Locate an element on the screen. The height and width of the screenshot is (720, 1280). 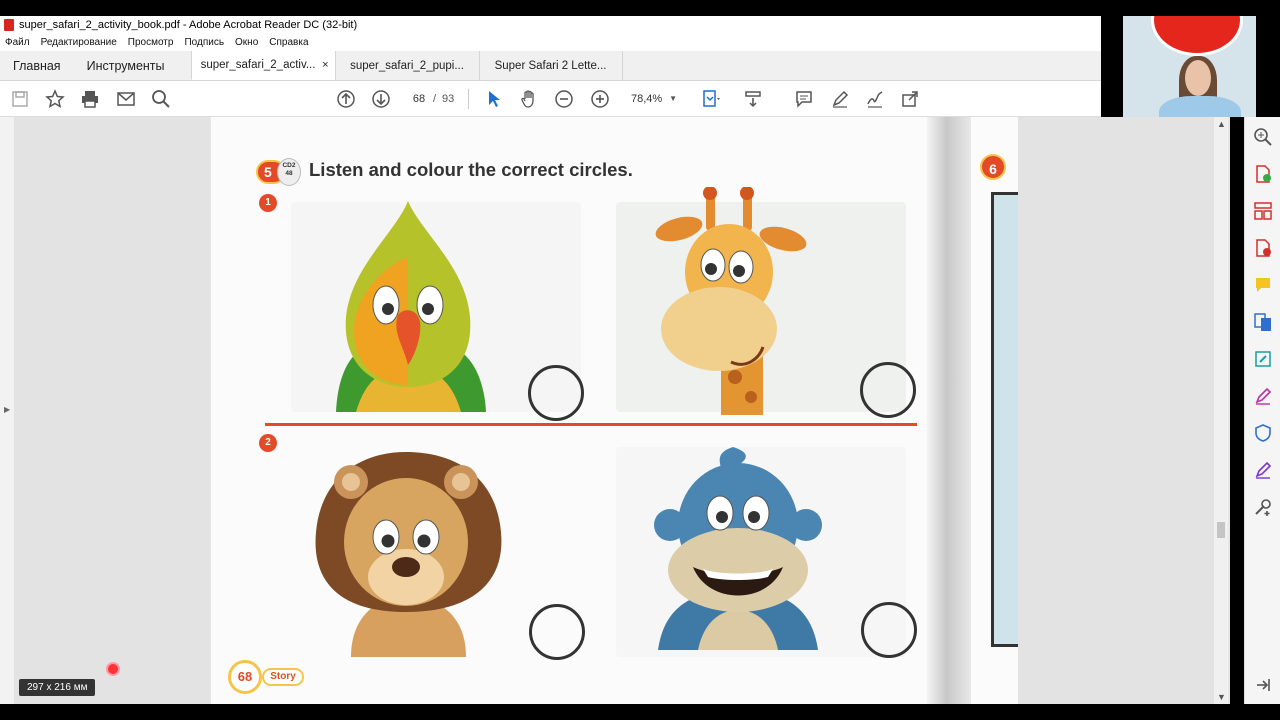
giraffe-character is located at coordinates (731, 301).